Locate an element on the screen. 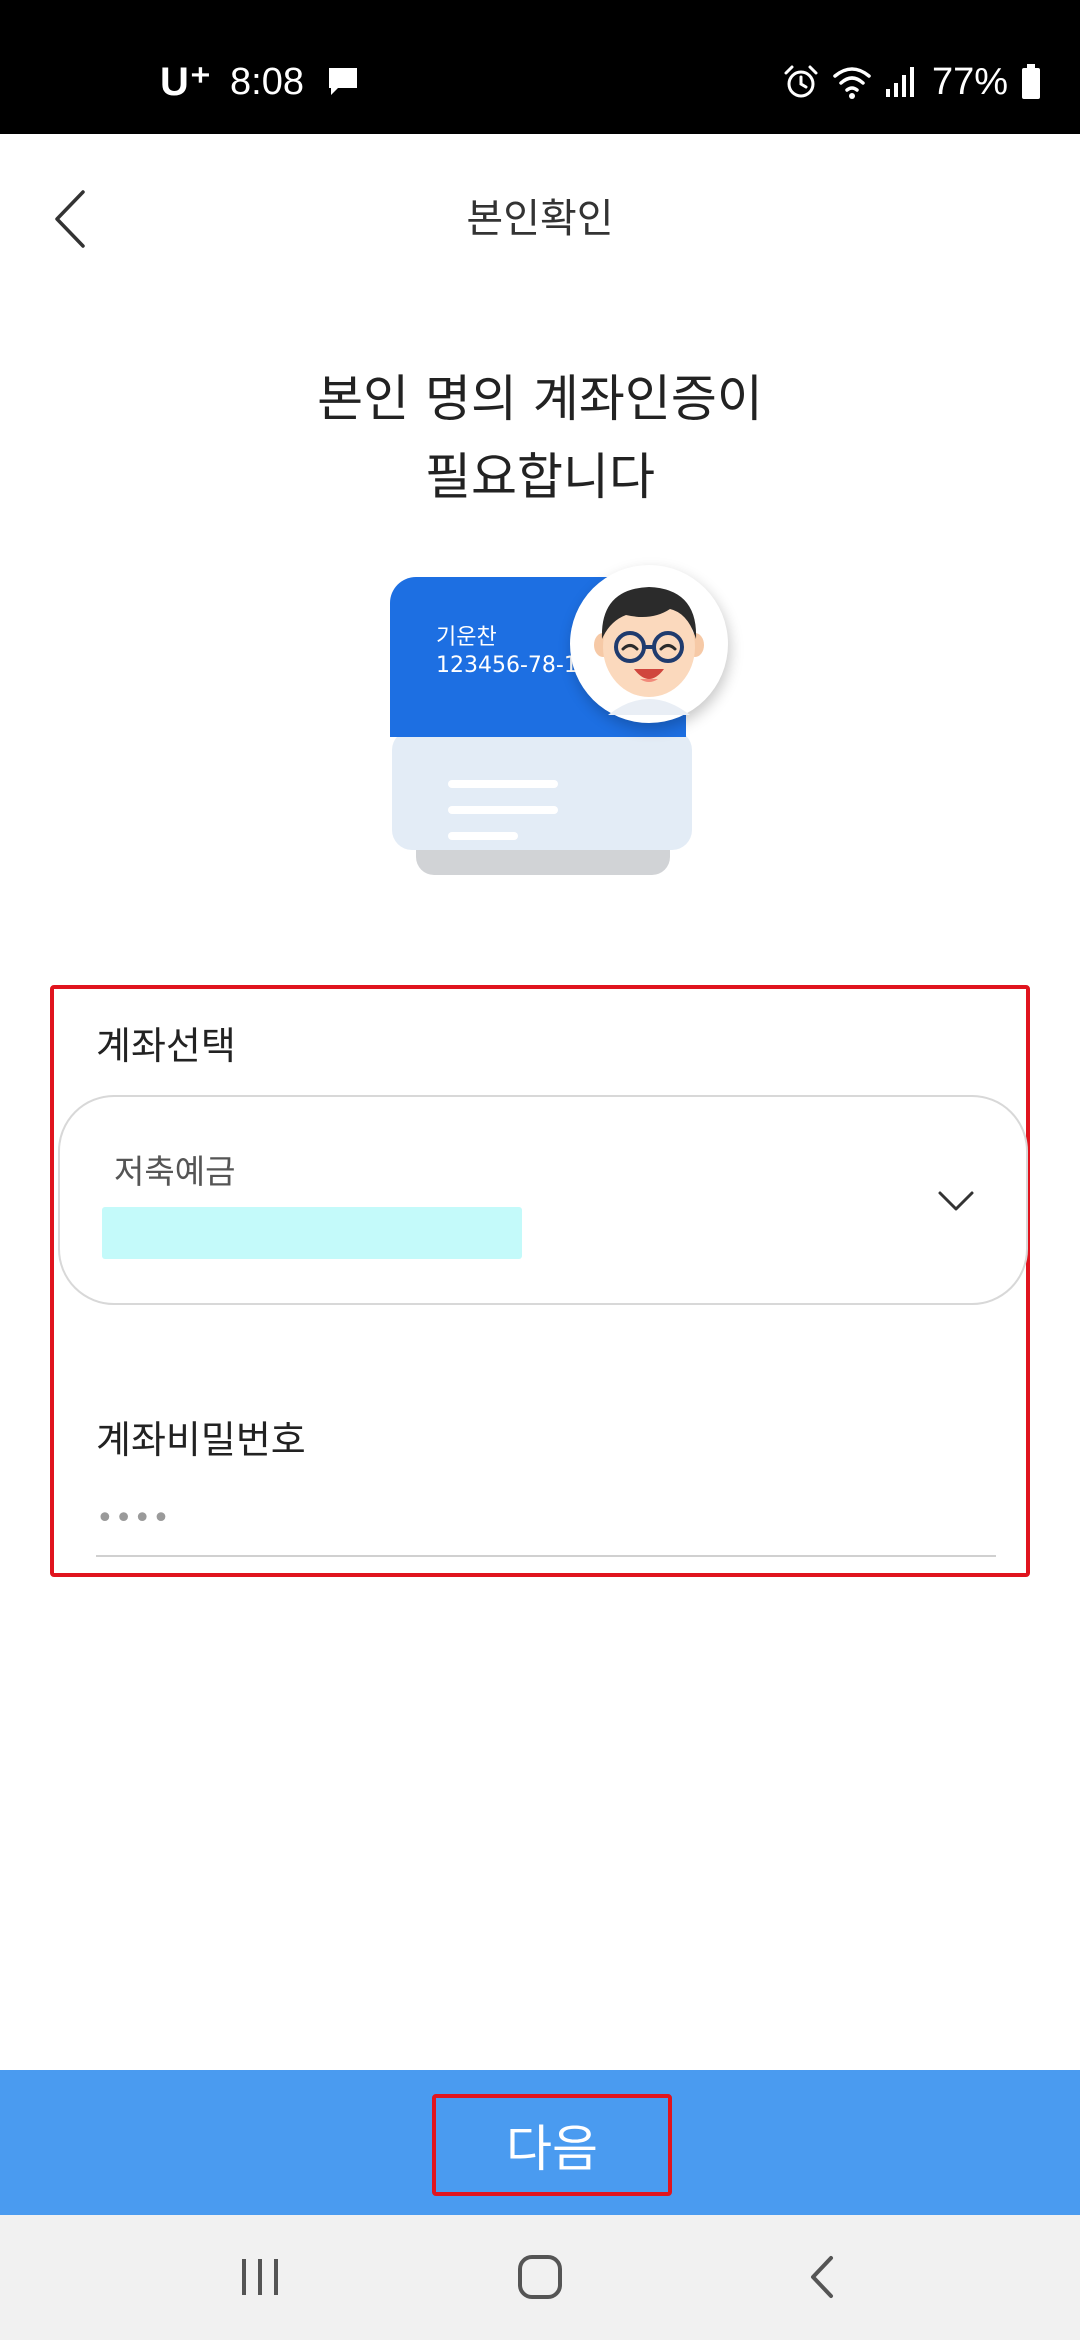 The image size is (1080, 2340). bankbook-illustration: 기운찬 123456-78-1 is located at coordinates (570, 730).